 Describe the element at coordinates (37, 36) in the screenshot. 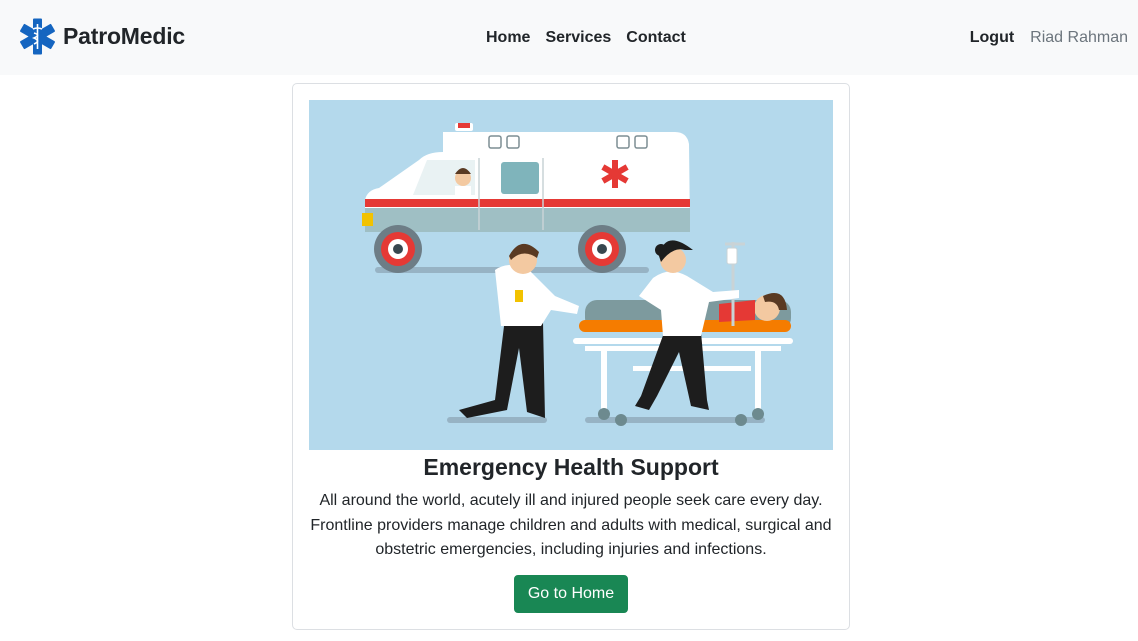

I see `star-of-life-icon` at that location.